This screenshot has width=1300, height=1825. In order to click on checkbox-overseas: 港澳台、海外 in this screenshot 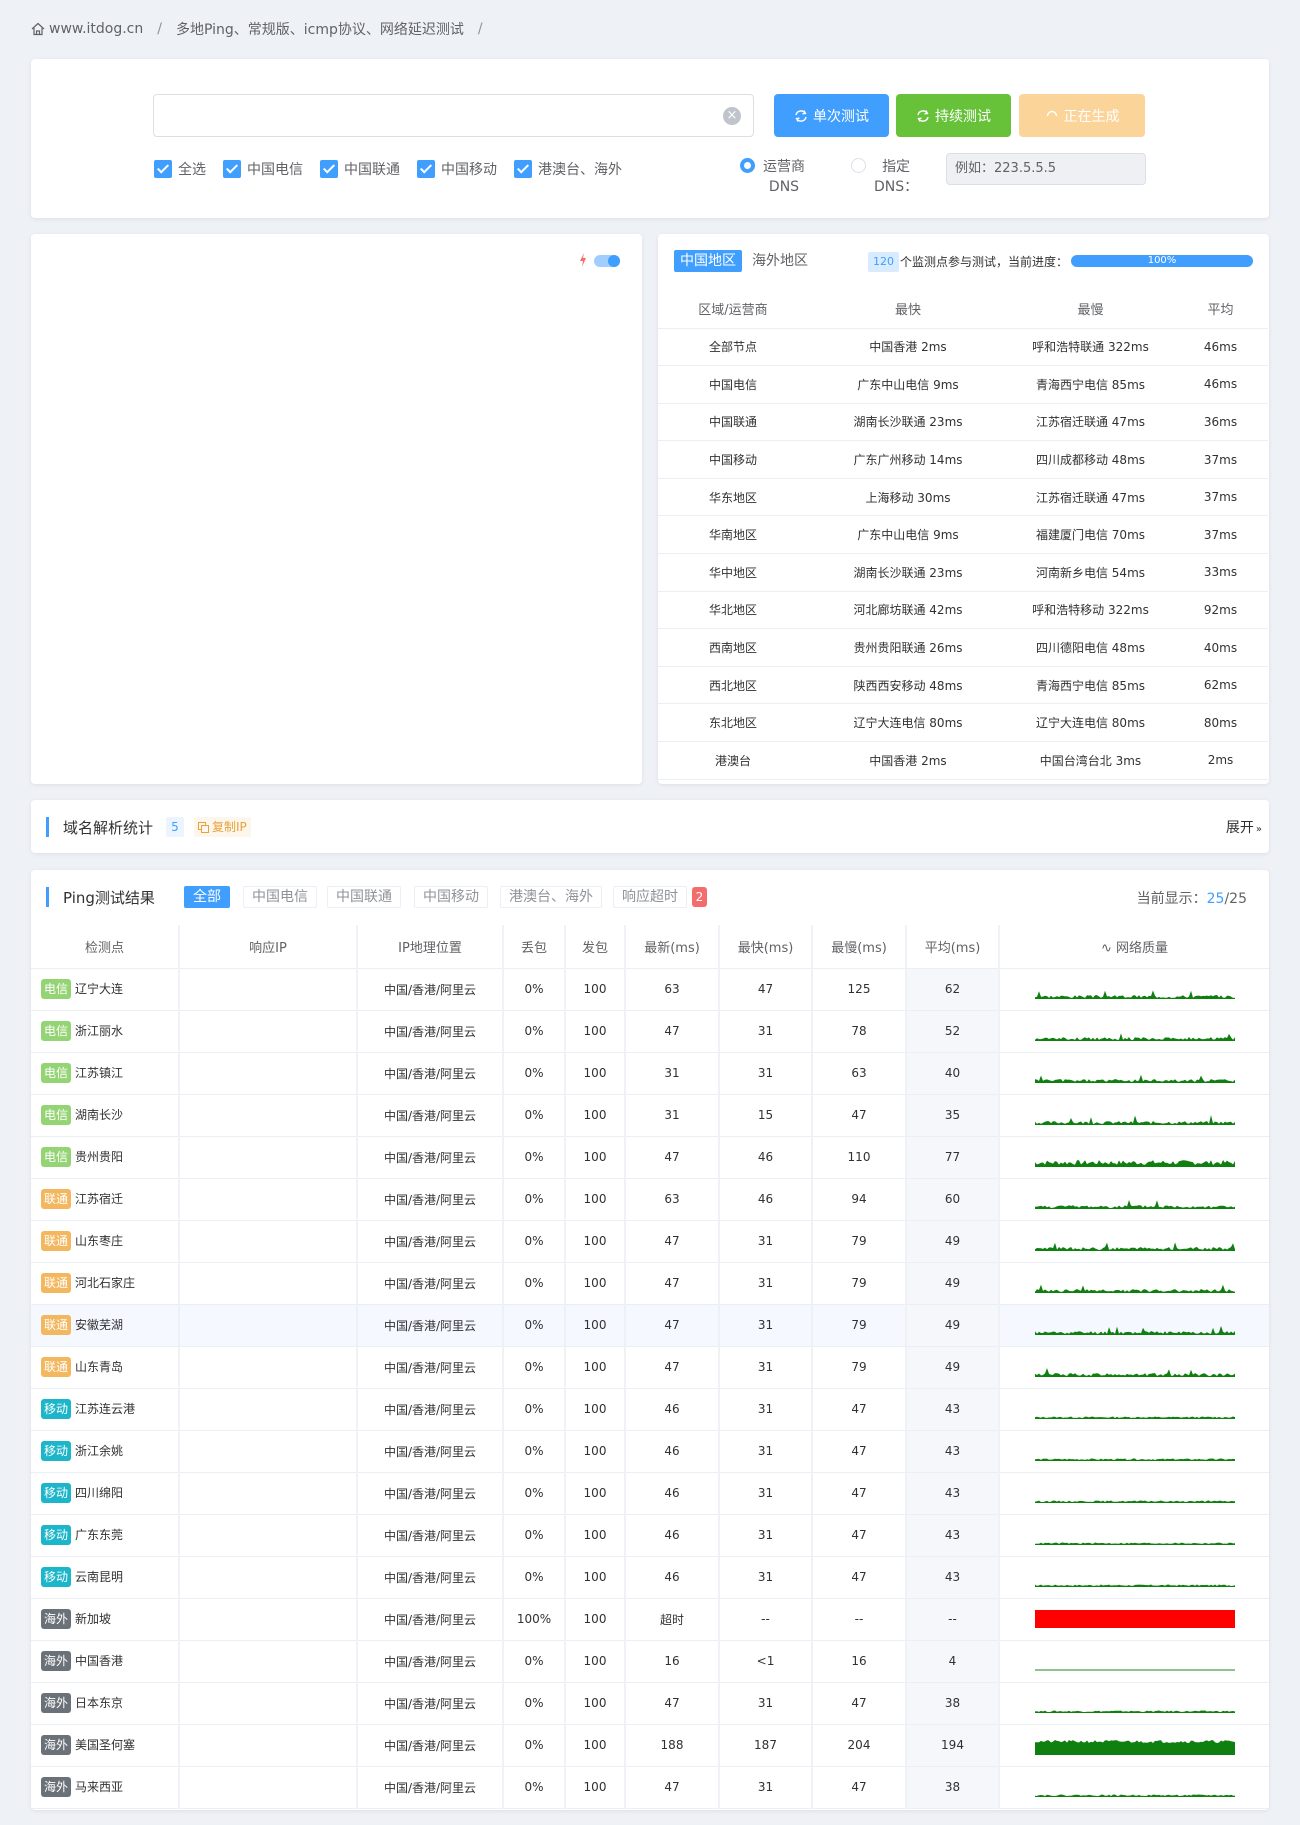, I will do `click(568, 169)`.